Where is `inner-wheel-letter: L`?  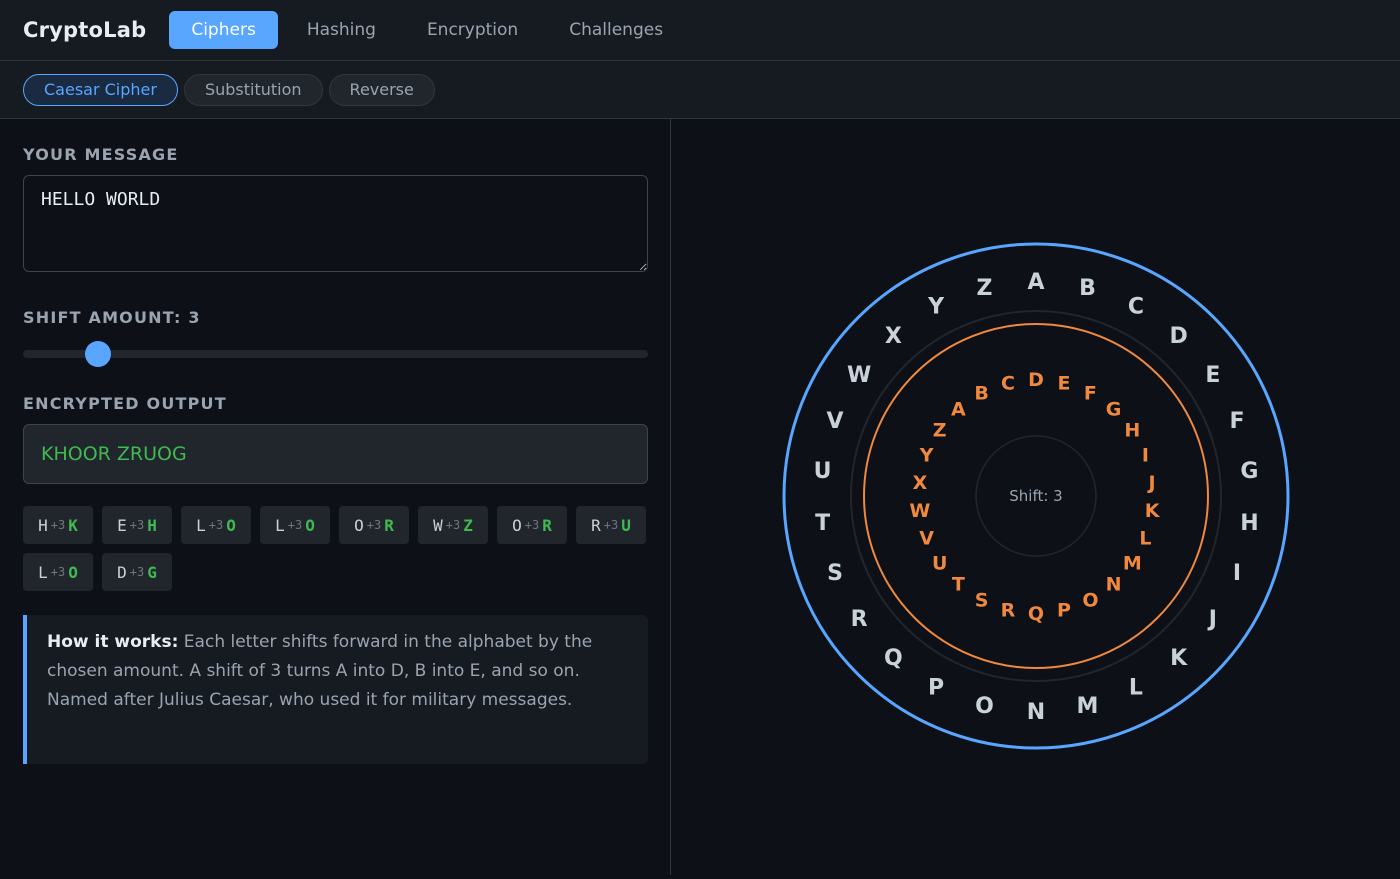
inner-wheel-letter: L is located at coordinates (1145, 539).